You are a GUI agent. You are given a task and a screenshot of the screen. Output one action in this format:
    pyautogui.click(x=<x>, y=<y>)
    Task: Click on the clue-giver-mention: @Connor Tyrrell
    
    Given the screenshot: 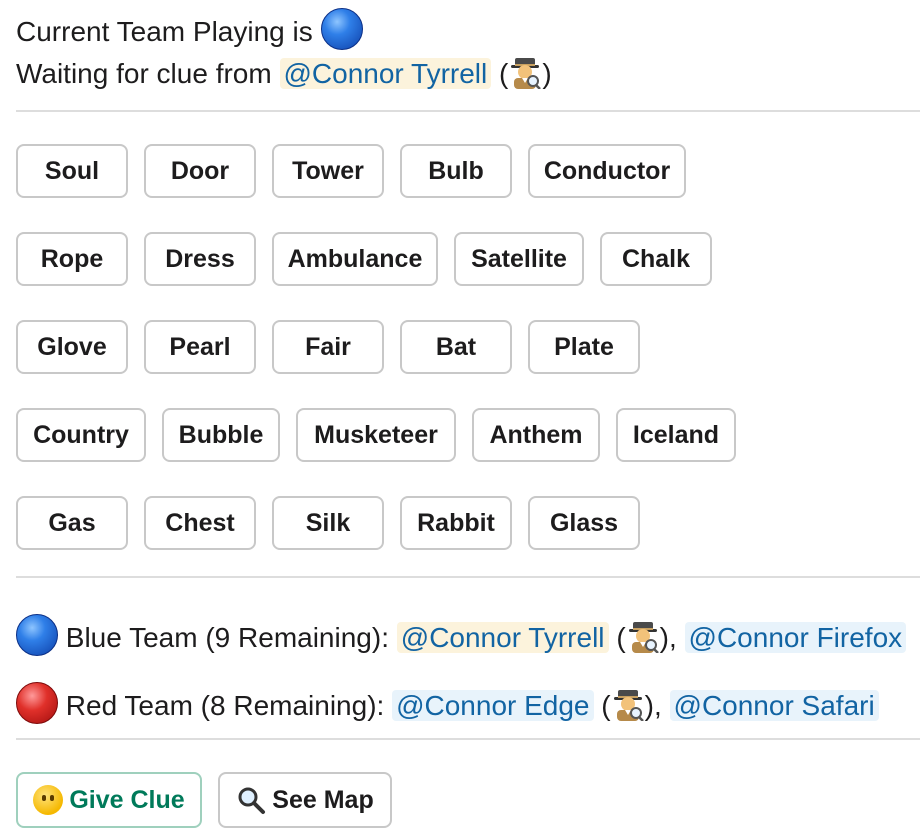 What is the action you would take?
    pyautogui.click(x=385, y=73)
    